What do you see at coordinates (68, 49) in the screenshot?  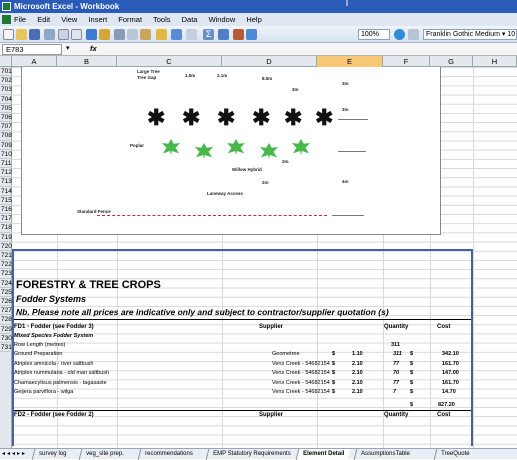 I see `name-box-dropdown-icon: ▾` at bounding box center [68, 49].